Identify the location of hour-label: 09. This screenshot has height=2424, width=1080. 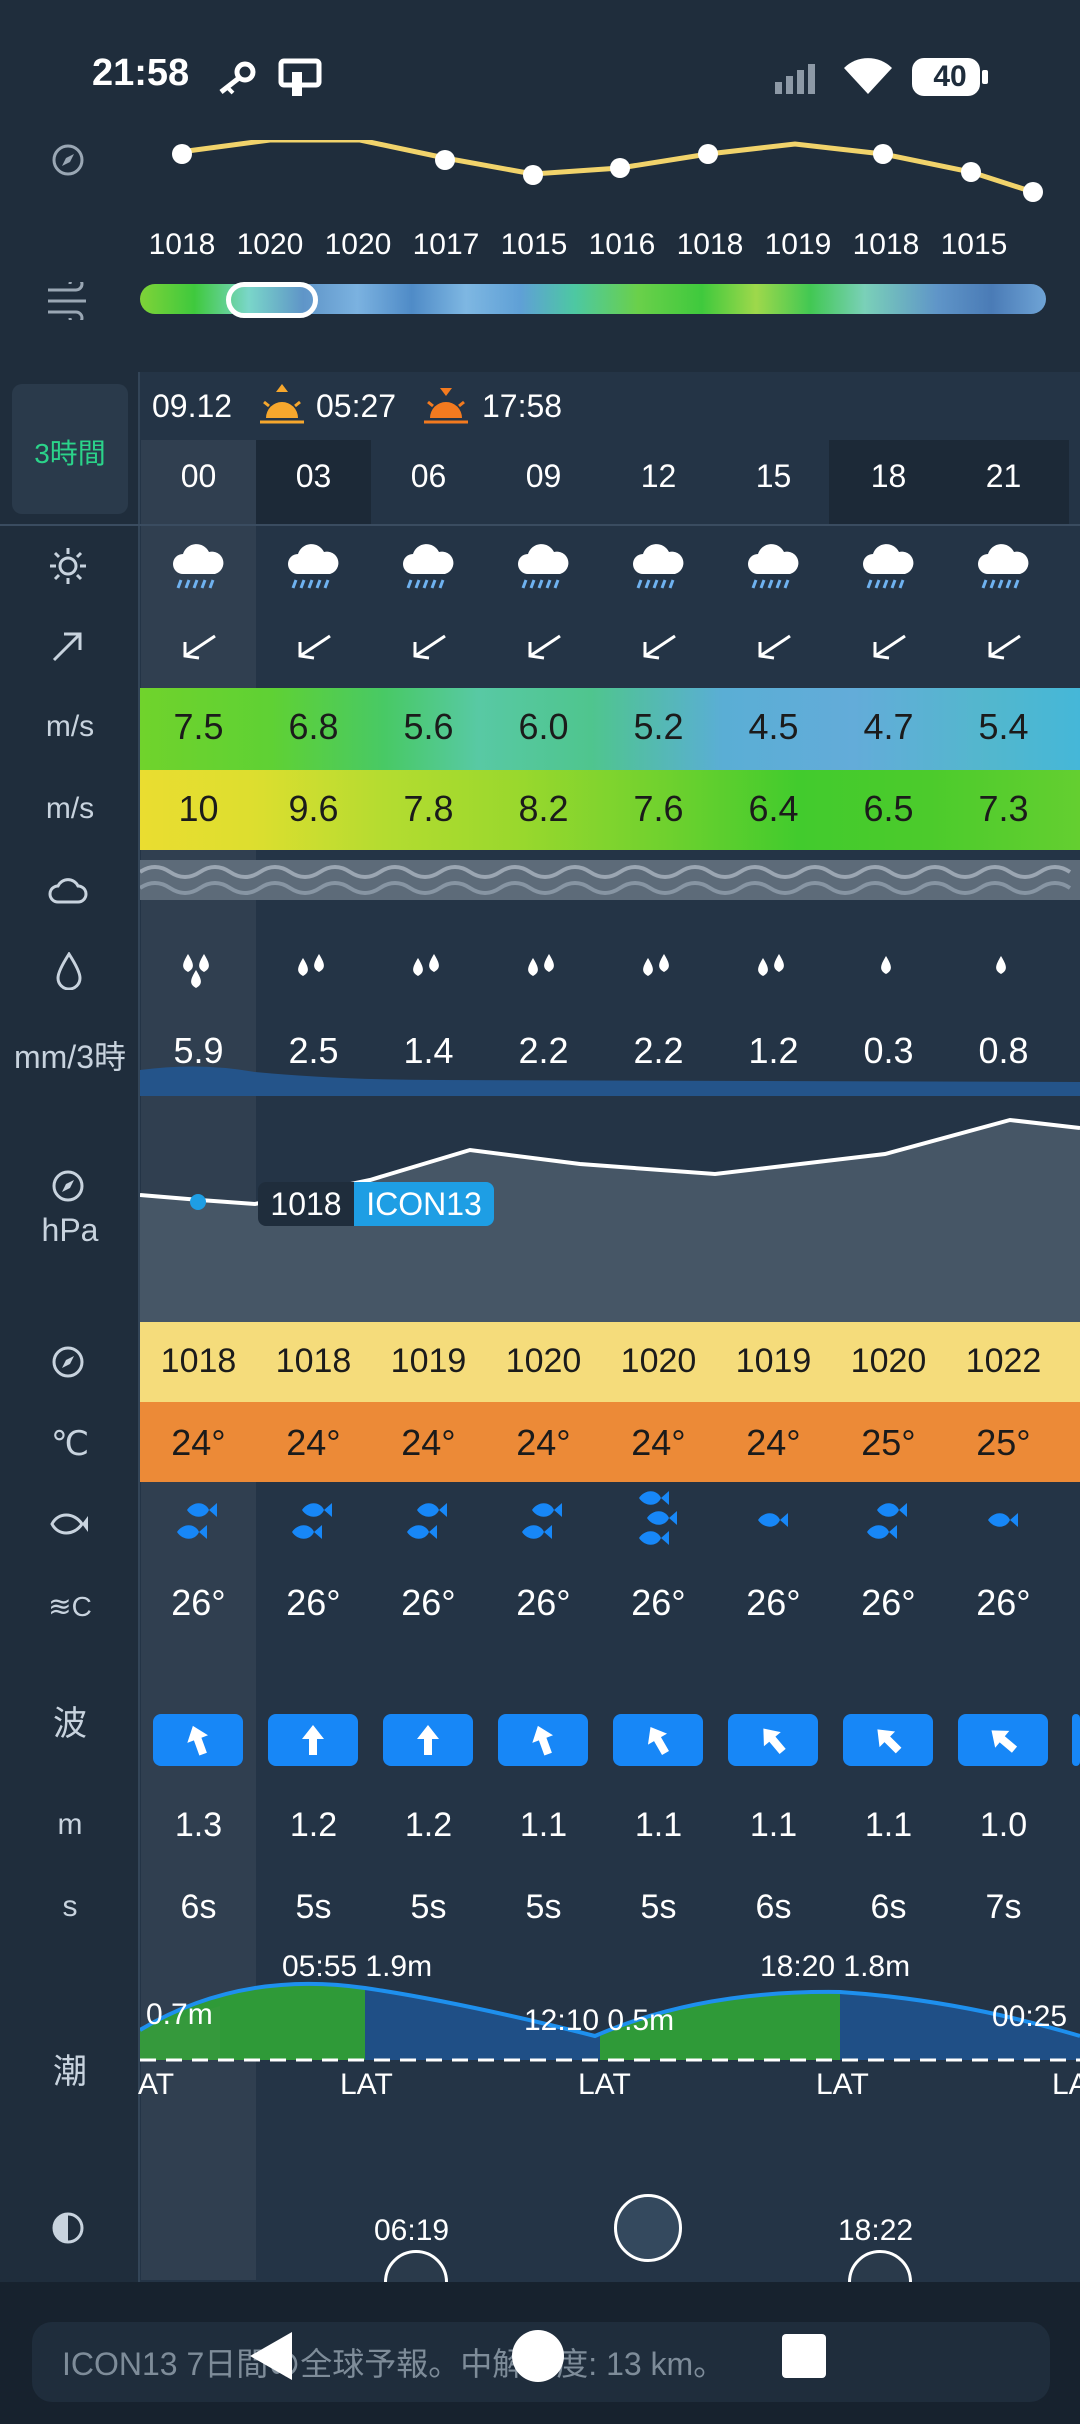
(543, 476).